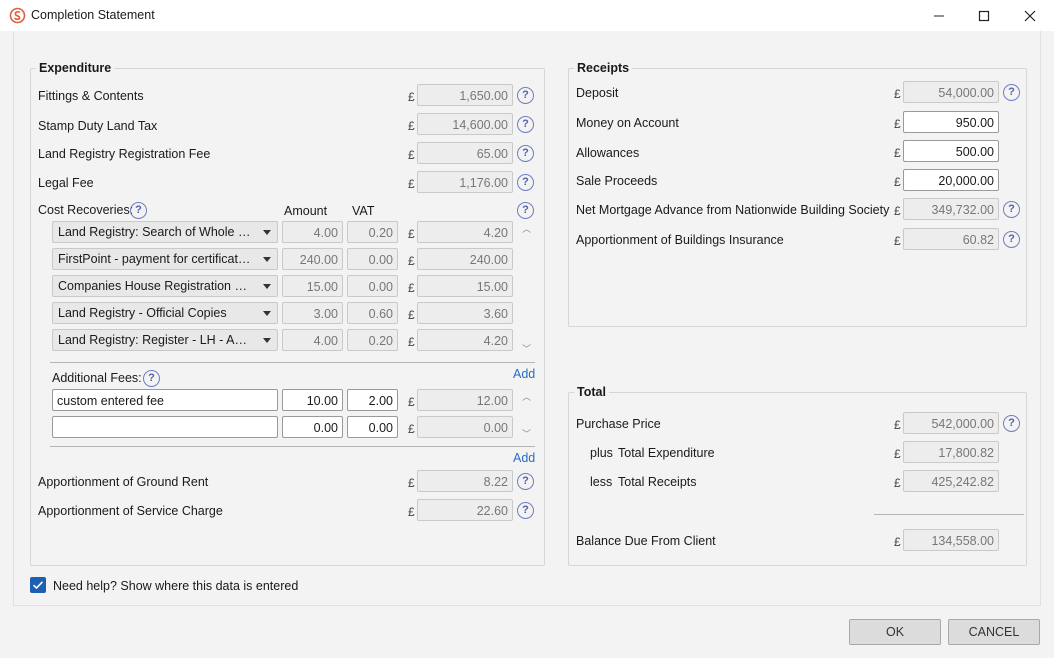 This screenshot has height=658, width=1054. What do you see at coordinates (465, 340) in the screenshot?
I see `cost-recovery-total: 4.20` at bounding box center [465, 340].